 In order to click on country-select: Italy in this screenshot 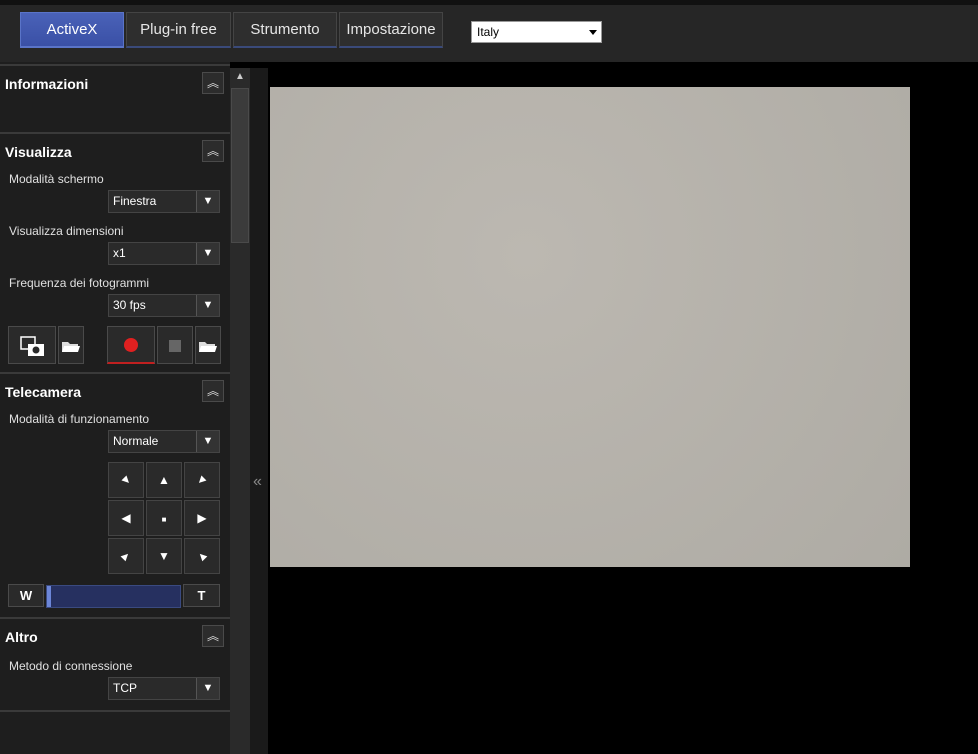, I will do `click(536, 32)`.